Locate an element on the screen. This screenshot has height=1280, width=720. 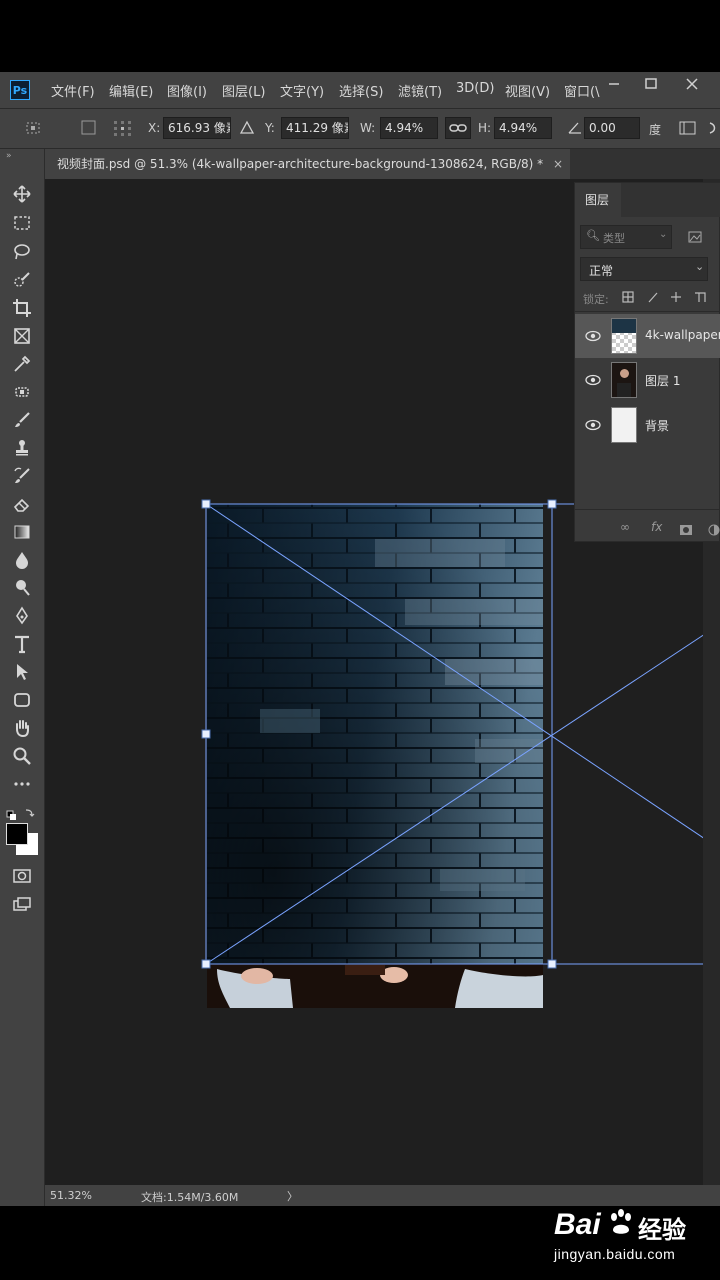
hand-tool-icon is located at coordinates (22, 728).